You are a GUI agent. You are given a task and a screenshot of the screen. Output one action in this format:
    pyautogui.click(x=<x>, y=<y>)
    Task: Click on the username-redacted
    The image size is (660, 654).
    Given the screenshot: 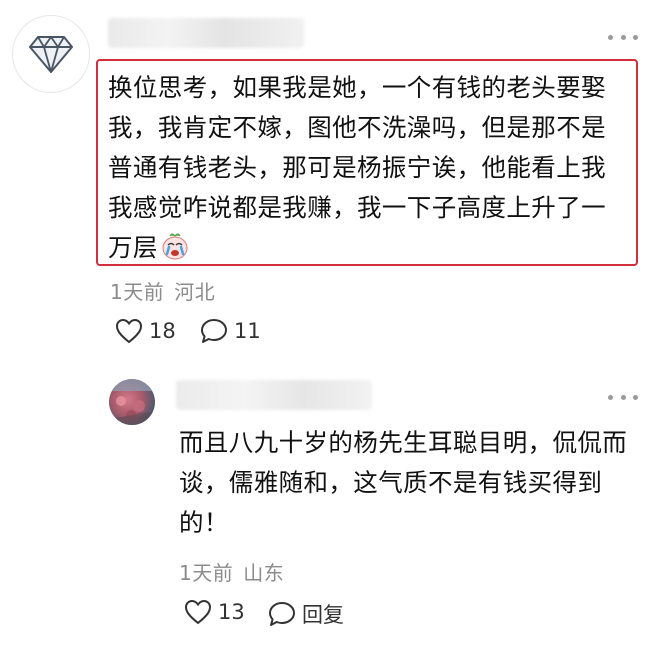 What is the action you would take?
    pyautogui.click(x=206, y=33)
    